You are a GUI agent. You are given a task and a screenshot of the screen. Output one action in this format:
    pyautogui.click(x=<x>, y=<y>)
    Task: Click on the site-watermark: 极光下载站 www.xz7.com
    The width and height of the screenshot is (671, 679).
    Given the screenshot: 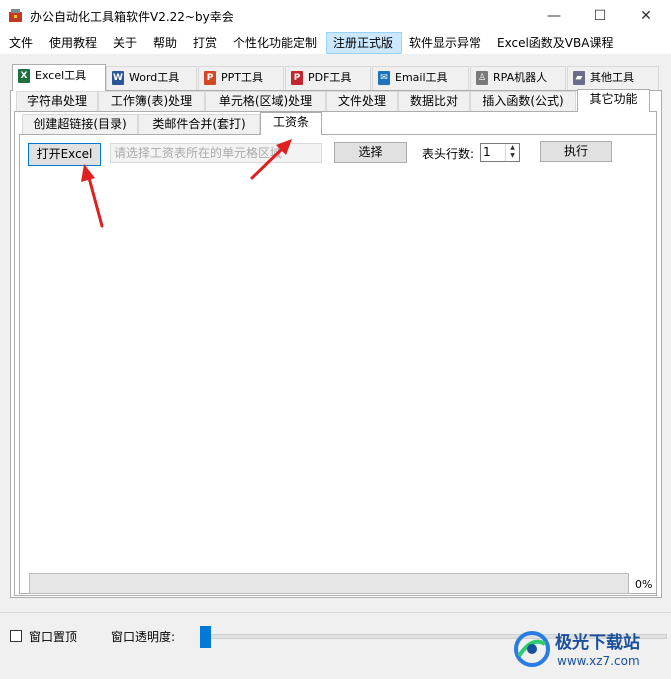 What is the action you would take?
    pyautogui.click(x=587, y=651)
    